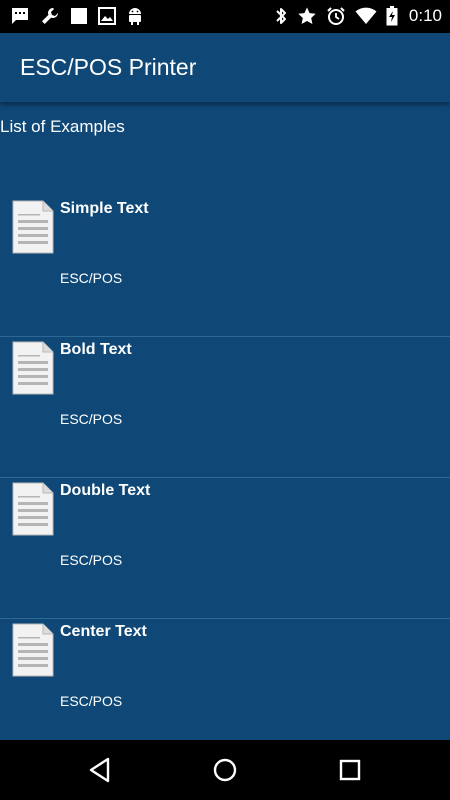 The image size is (450, 800). I want to click on square-icon, so click(79, 16).